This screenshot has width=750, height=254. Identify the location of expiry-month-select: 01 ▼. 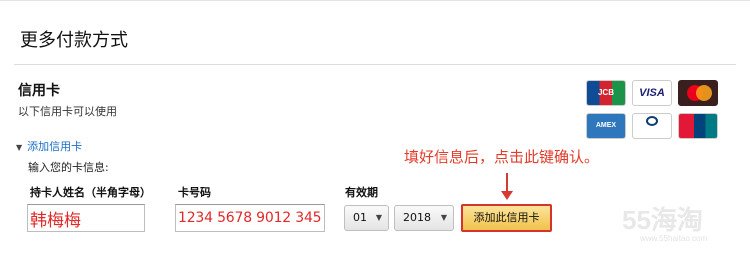
(366, 218).